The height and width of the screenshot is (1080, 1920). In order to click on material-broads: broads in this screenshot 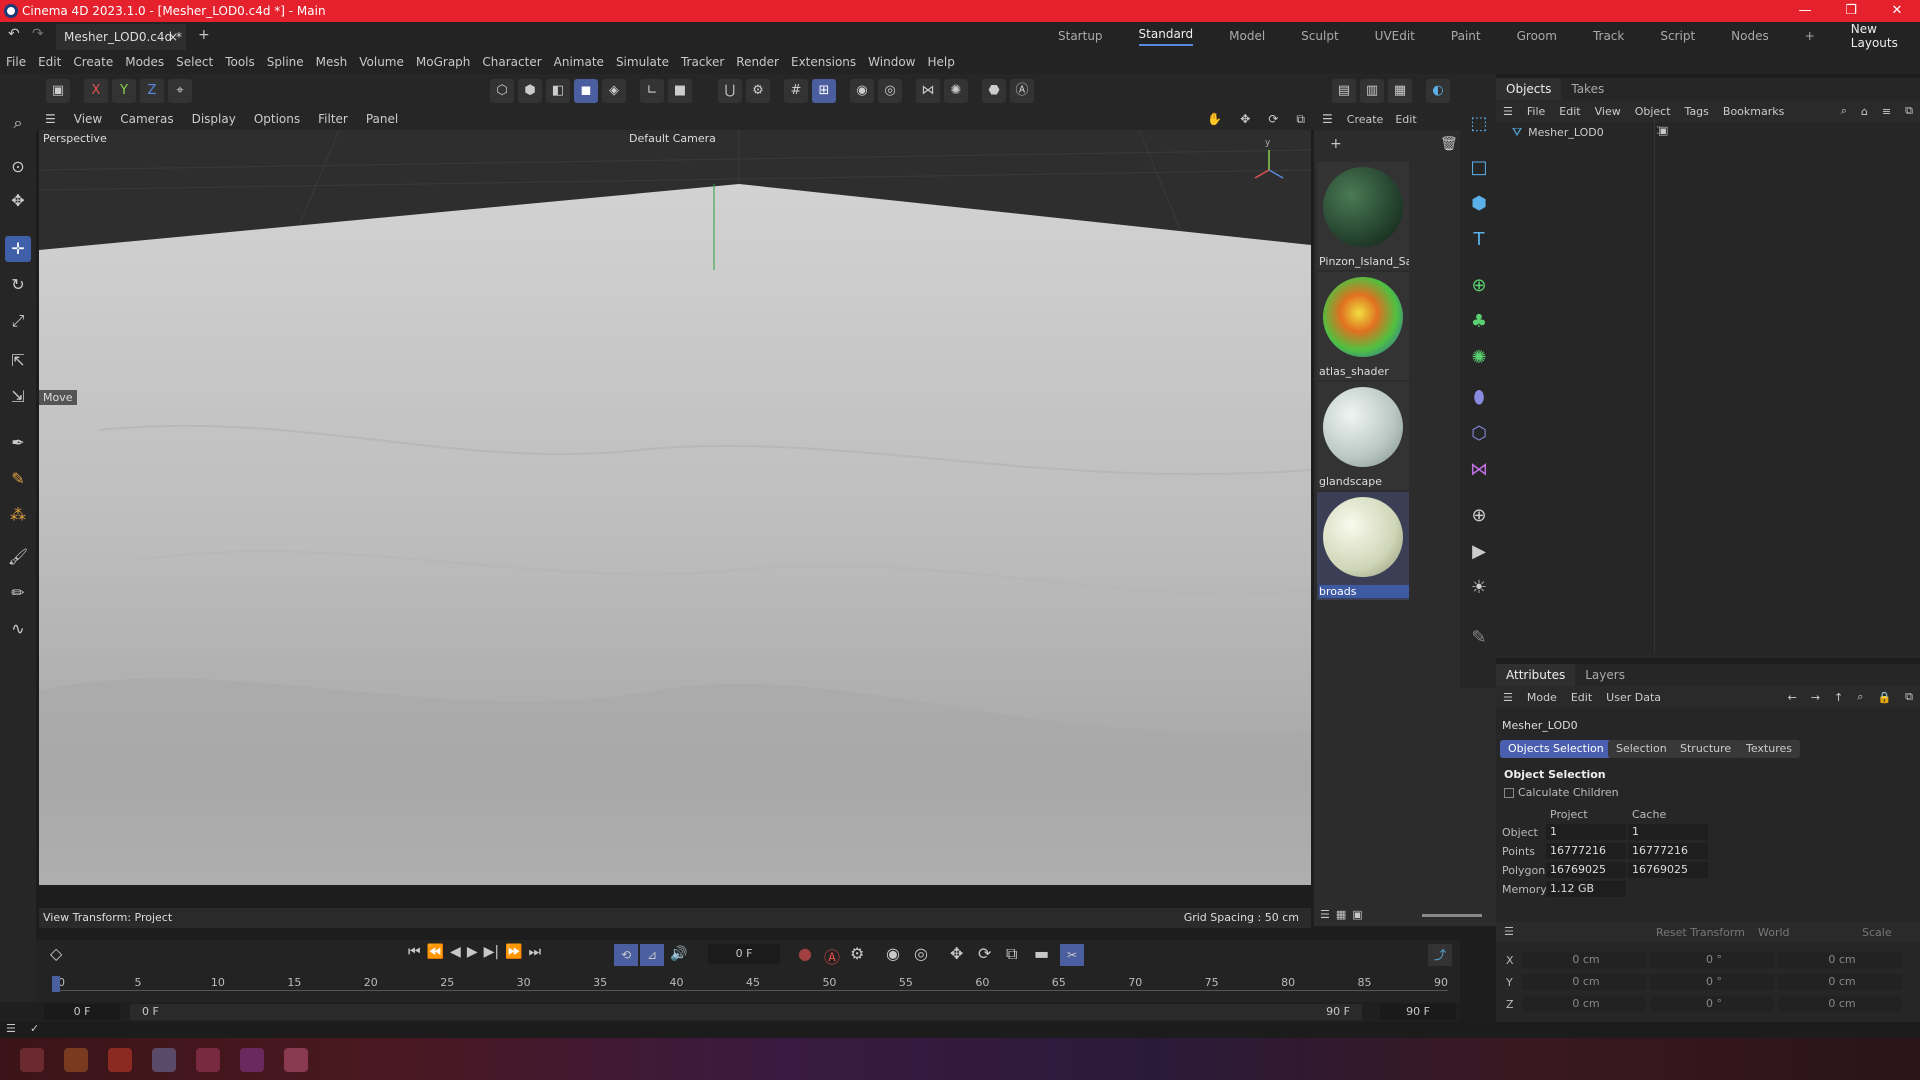, I will do `click(1363, 546)`.